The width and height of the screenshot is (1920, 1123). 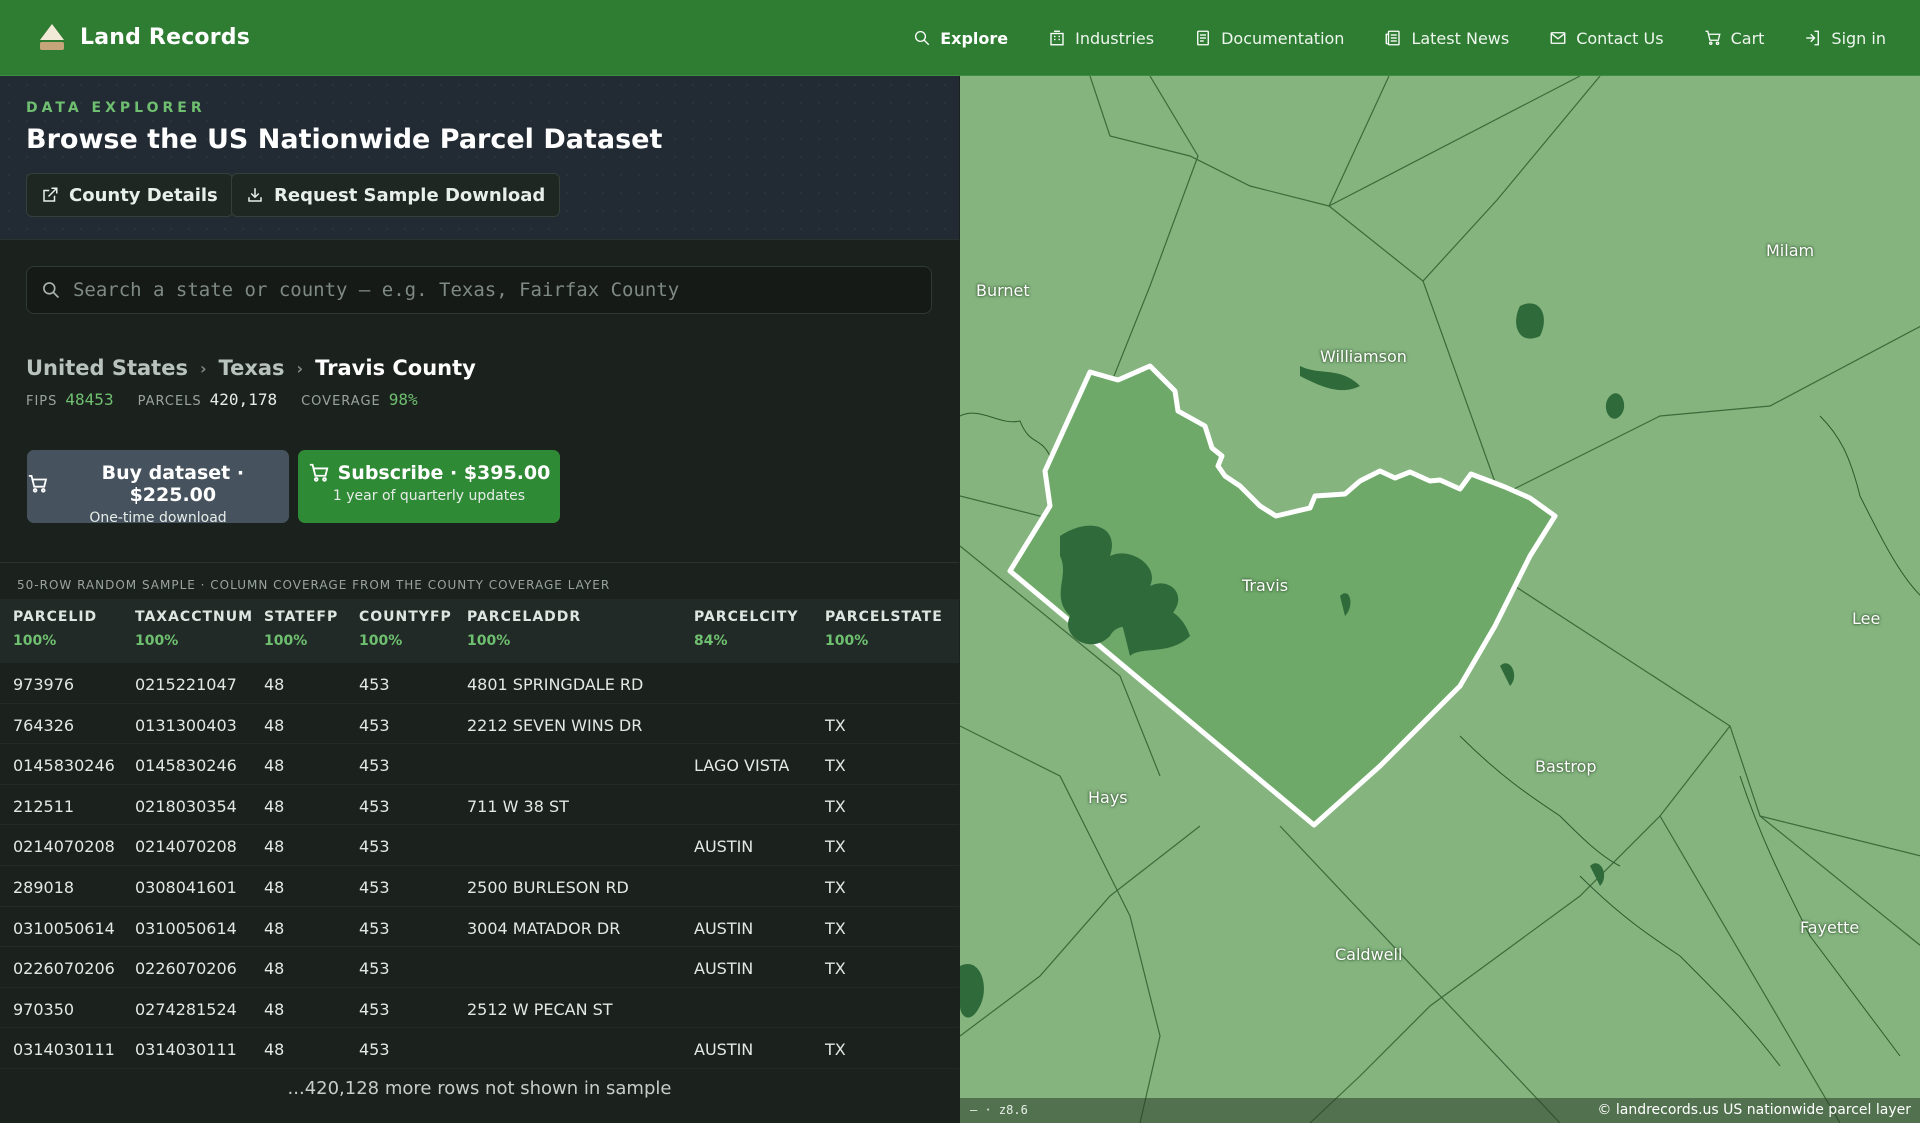 What do you see at coordinates (274, 766) in the screenshot?
I see `table-cell: 48` at bounding box center [274, 766].